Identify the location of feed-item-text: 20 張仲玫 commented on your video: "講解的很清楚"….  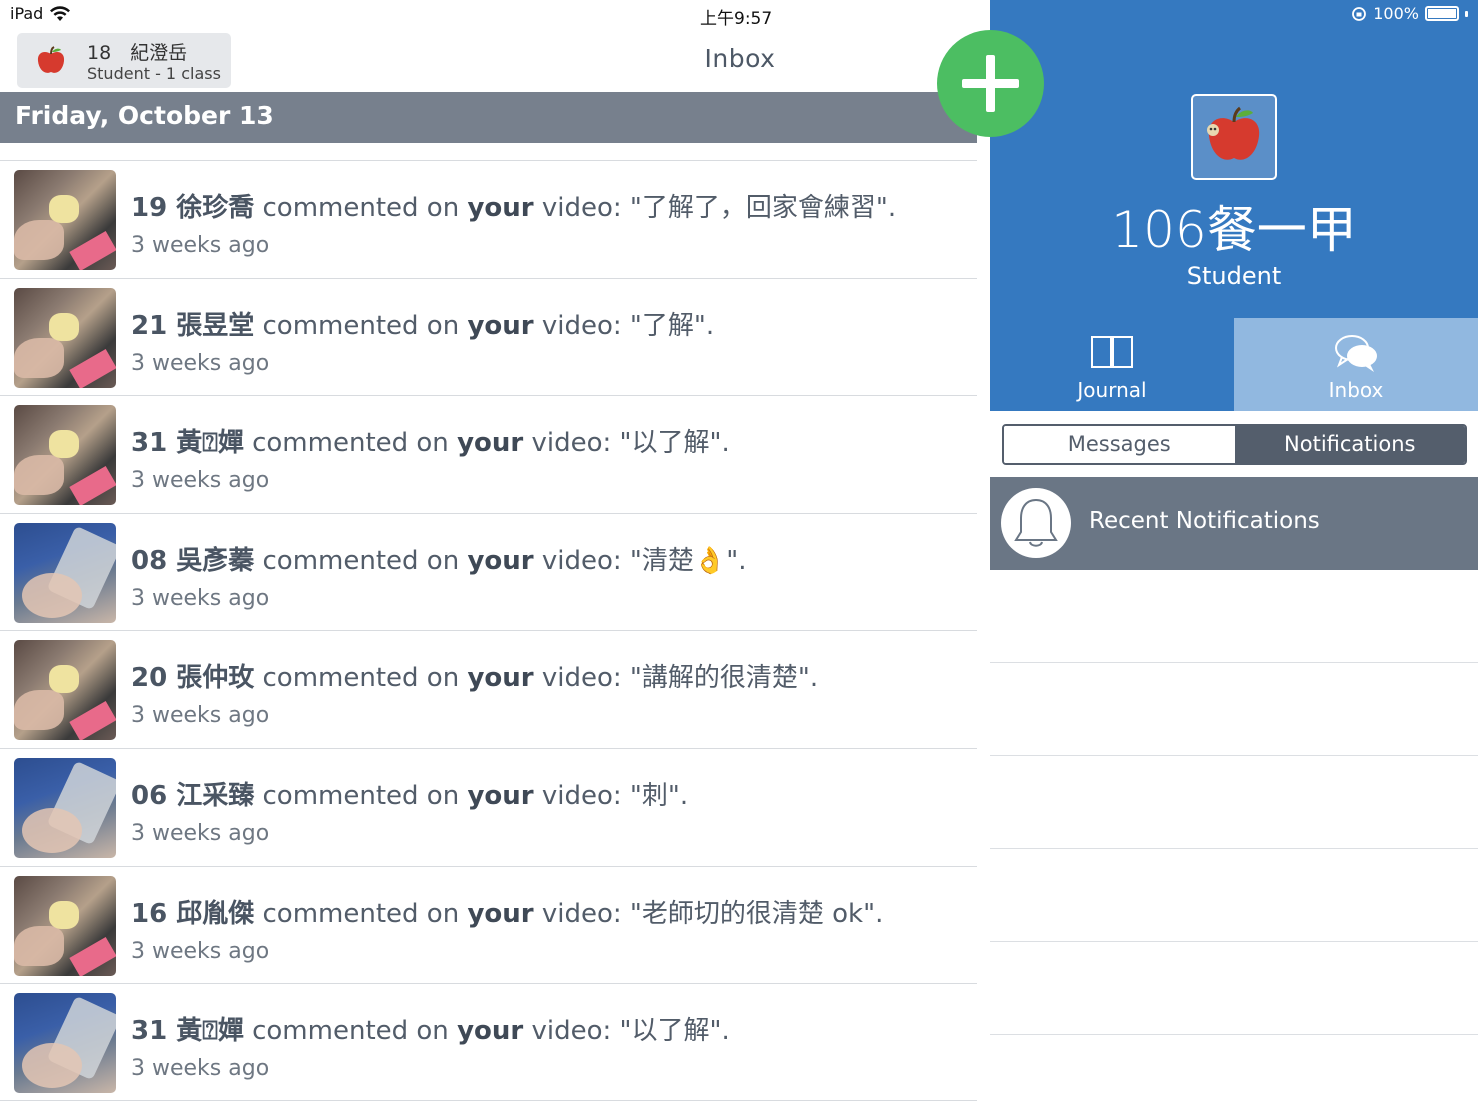
(474, 675).